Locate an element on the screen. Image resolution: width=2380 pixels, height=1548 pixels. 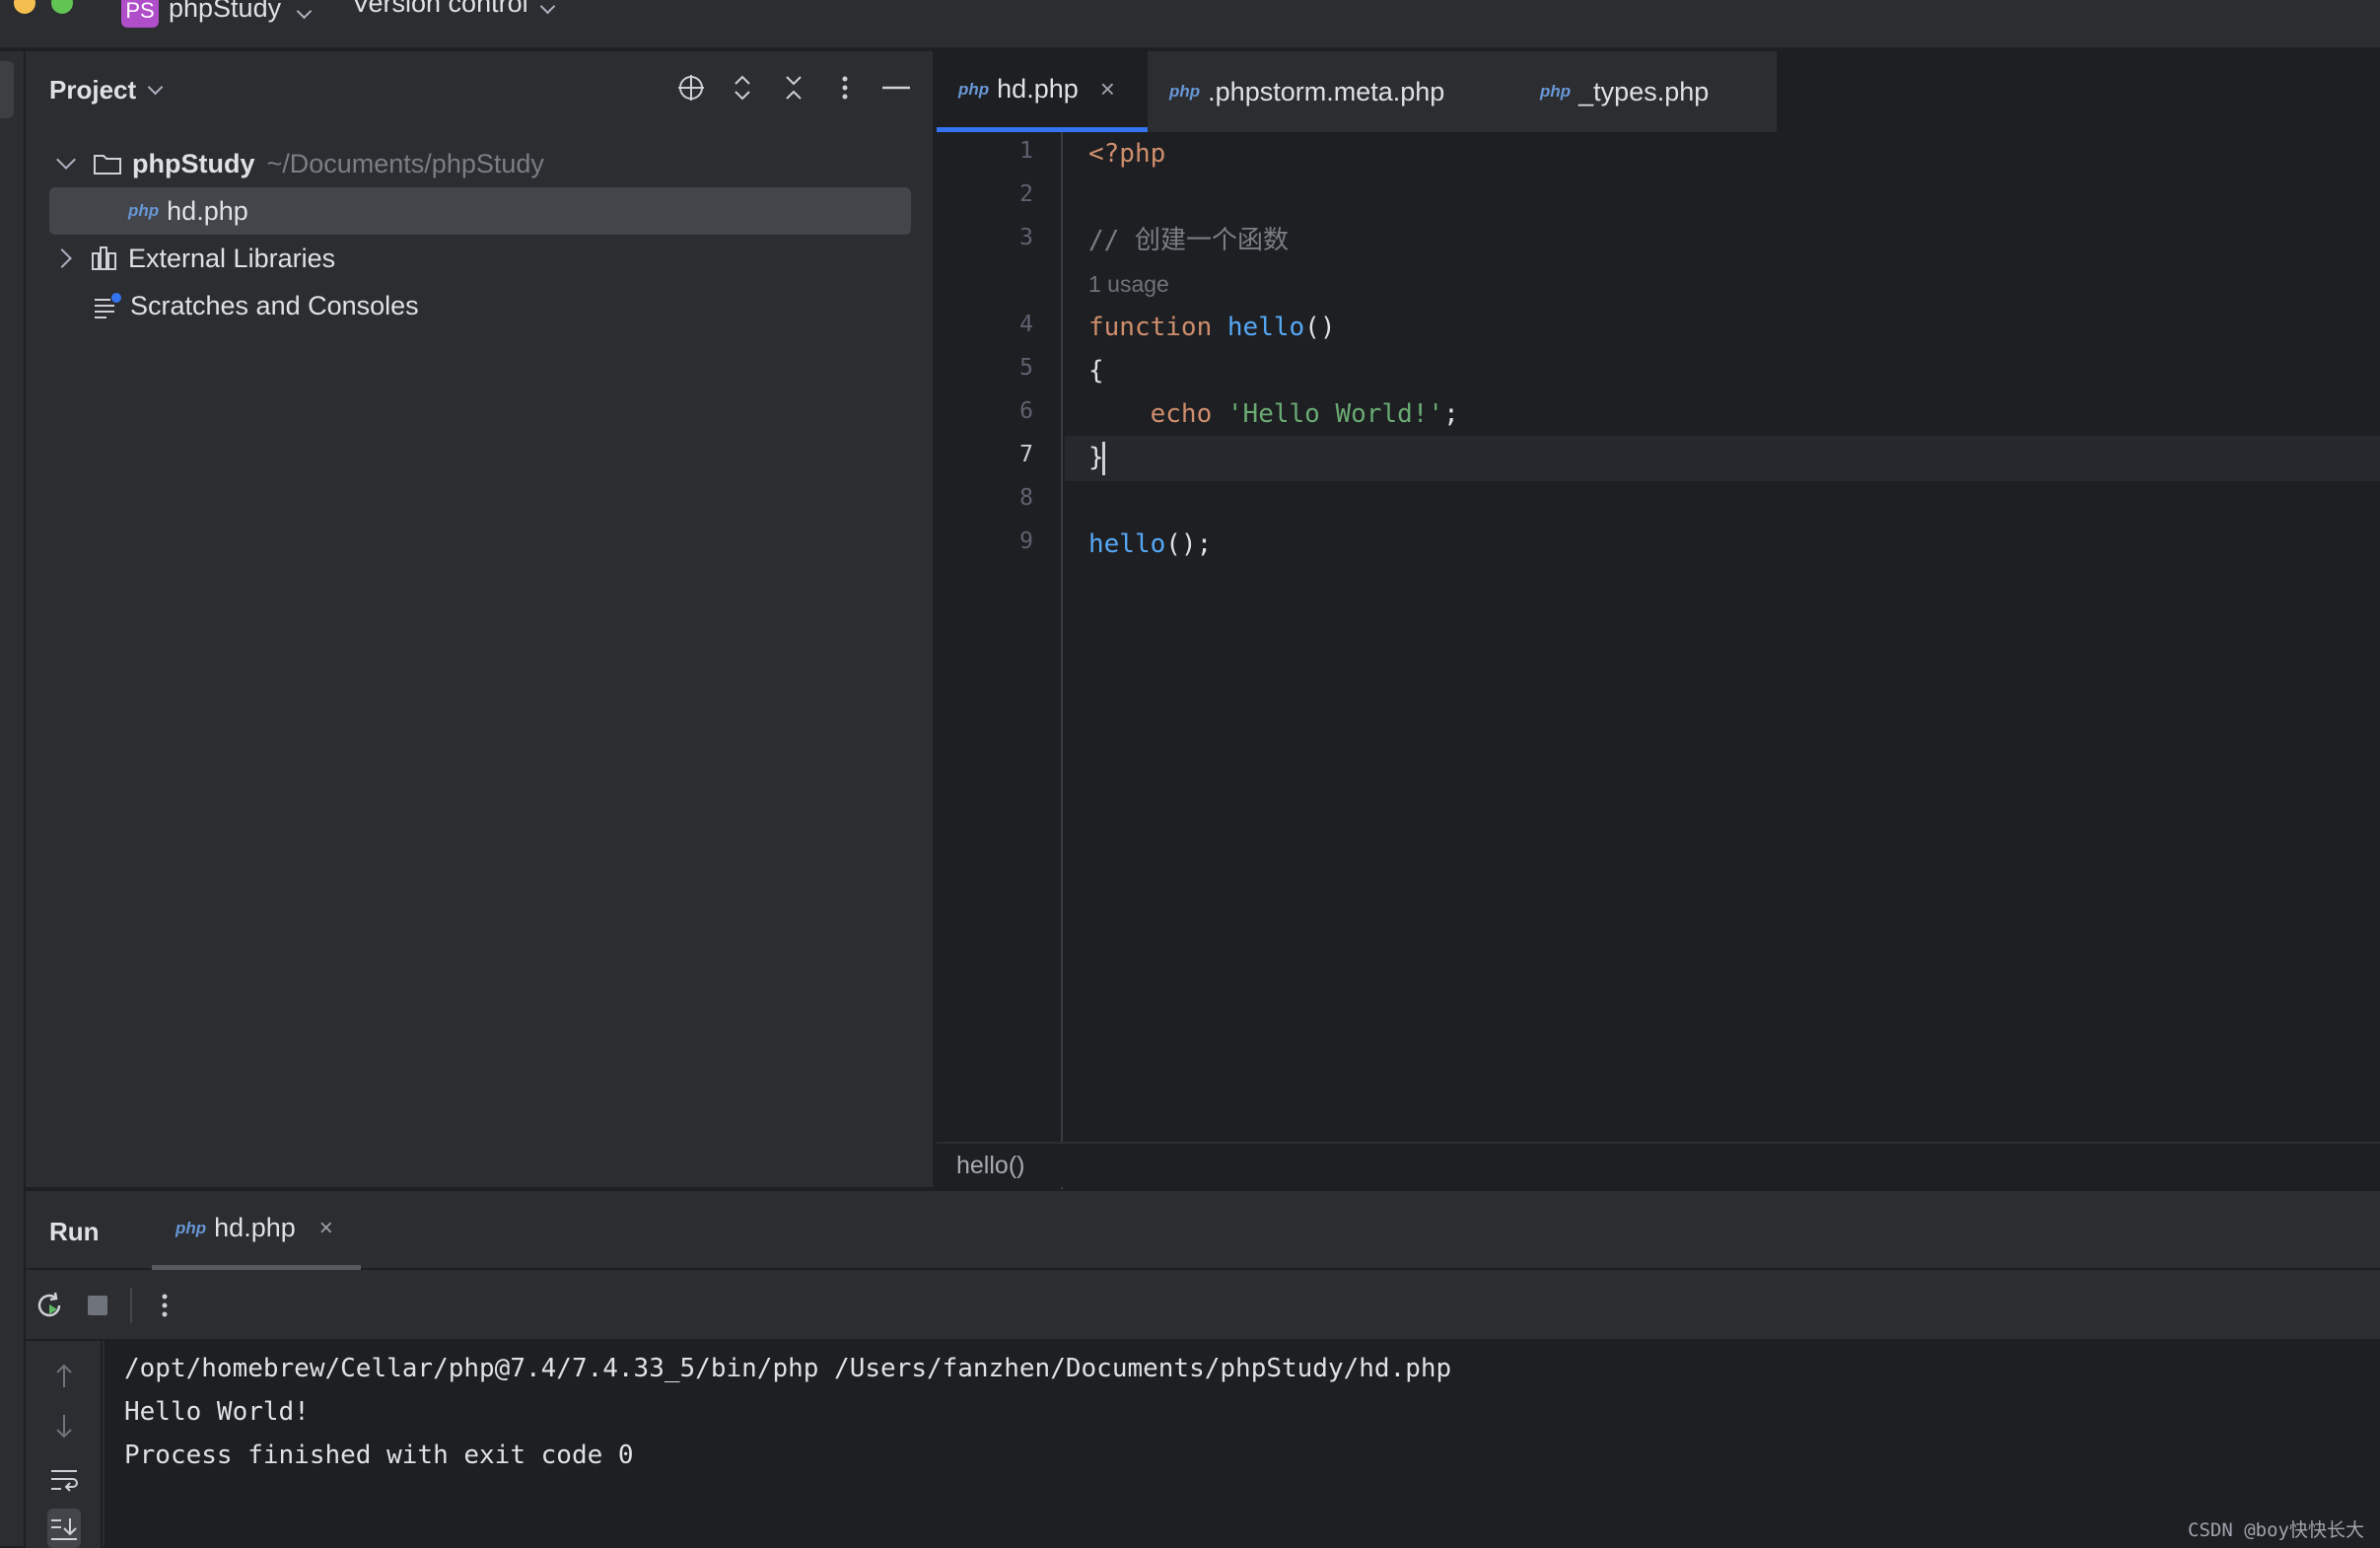
console-line: Hello World! is located at coordinates (217, 1412).